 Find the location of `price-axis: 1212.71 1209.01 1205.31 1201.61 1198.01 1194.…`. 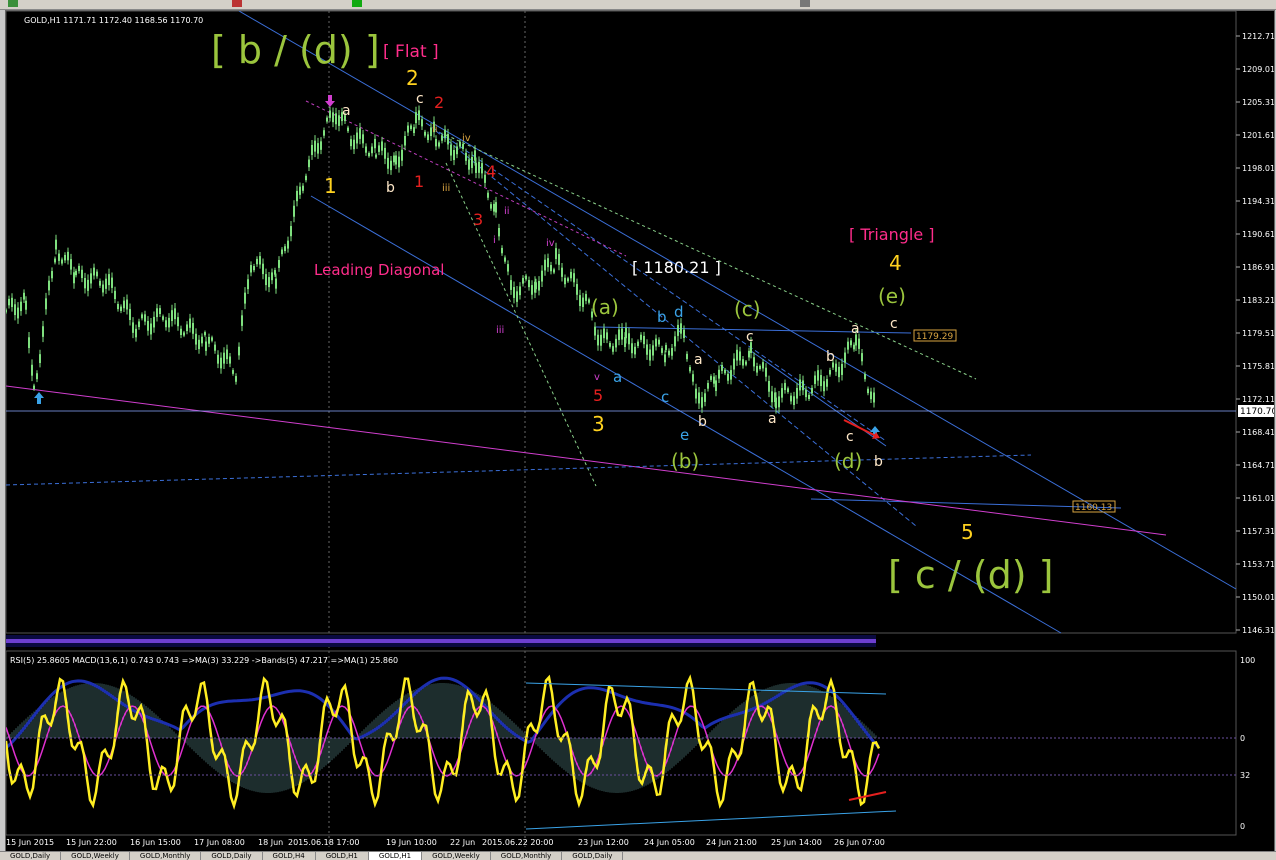

price-axis: 1212.71 1209.01 1205.31 1201.61 1198.01 1194.… is located at coordinates (1255, 333).